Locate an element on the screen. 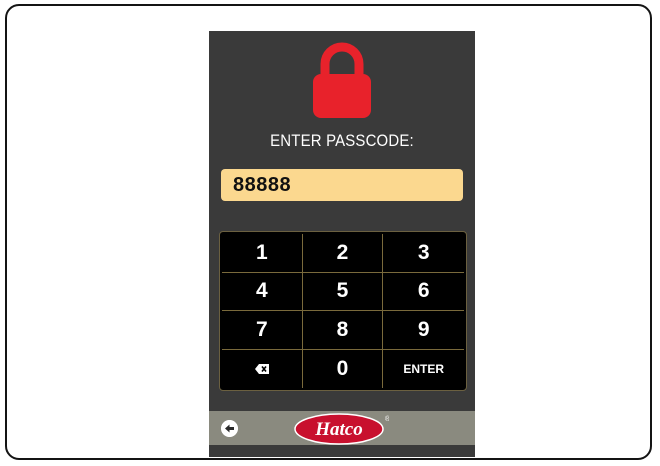 The height and width of the screenshot is (466, 660). hatco-logo: Hatco ® is located at coordinates (341, 429).